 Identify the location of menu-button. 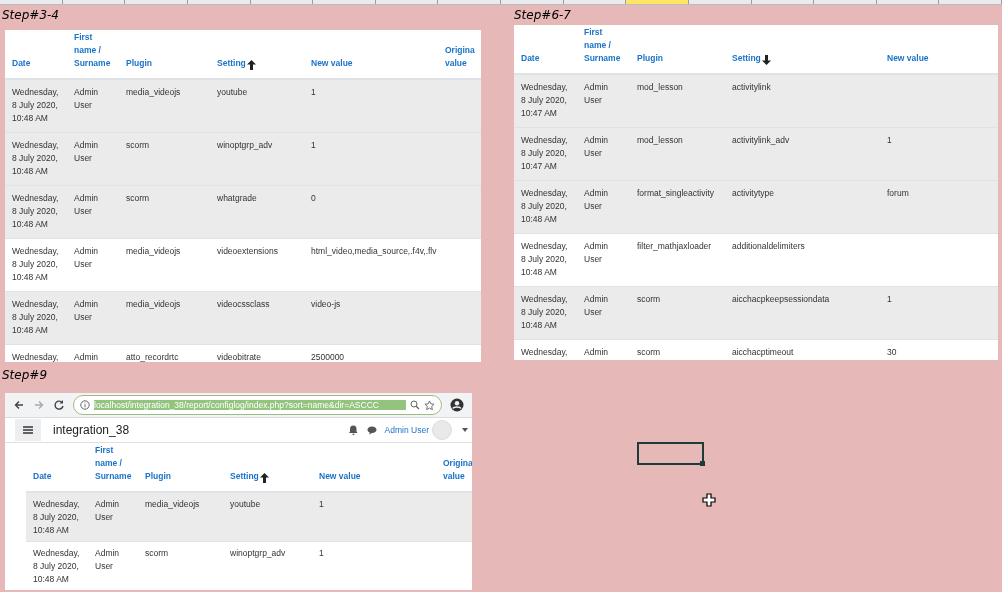
(28, 430).